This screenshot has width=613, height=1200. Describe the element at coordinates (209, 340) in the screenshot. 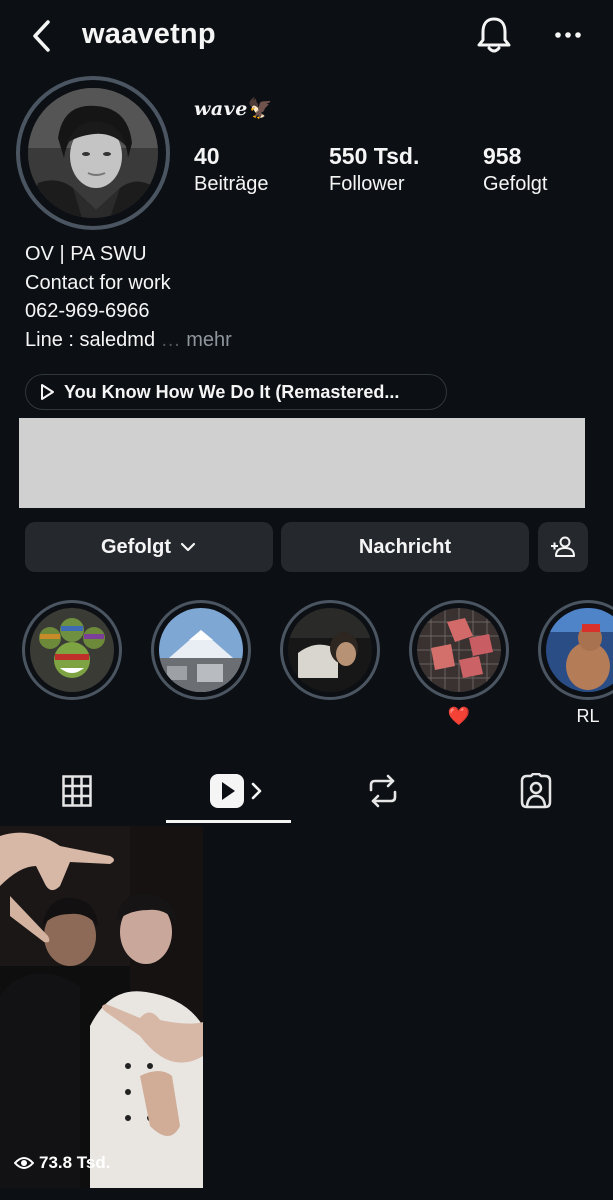

I see `bio-more-link: mehr` at that location.